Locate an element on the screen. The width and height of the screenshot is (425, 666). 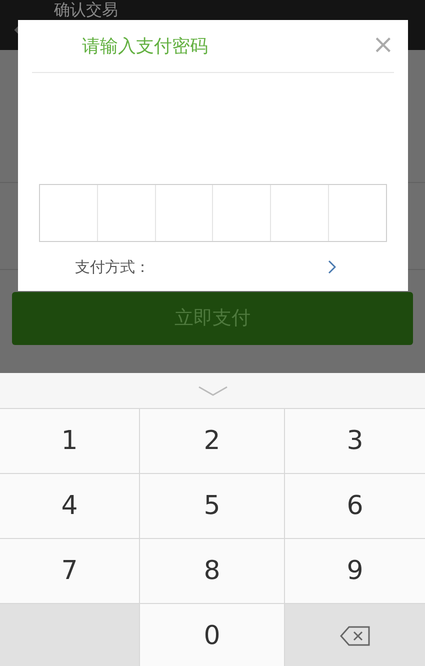
digit-key: 3 is located at coordinates (355, 440).